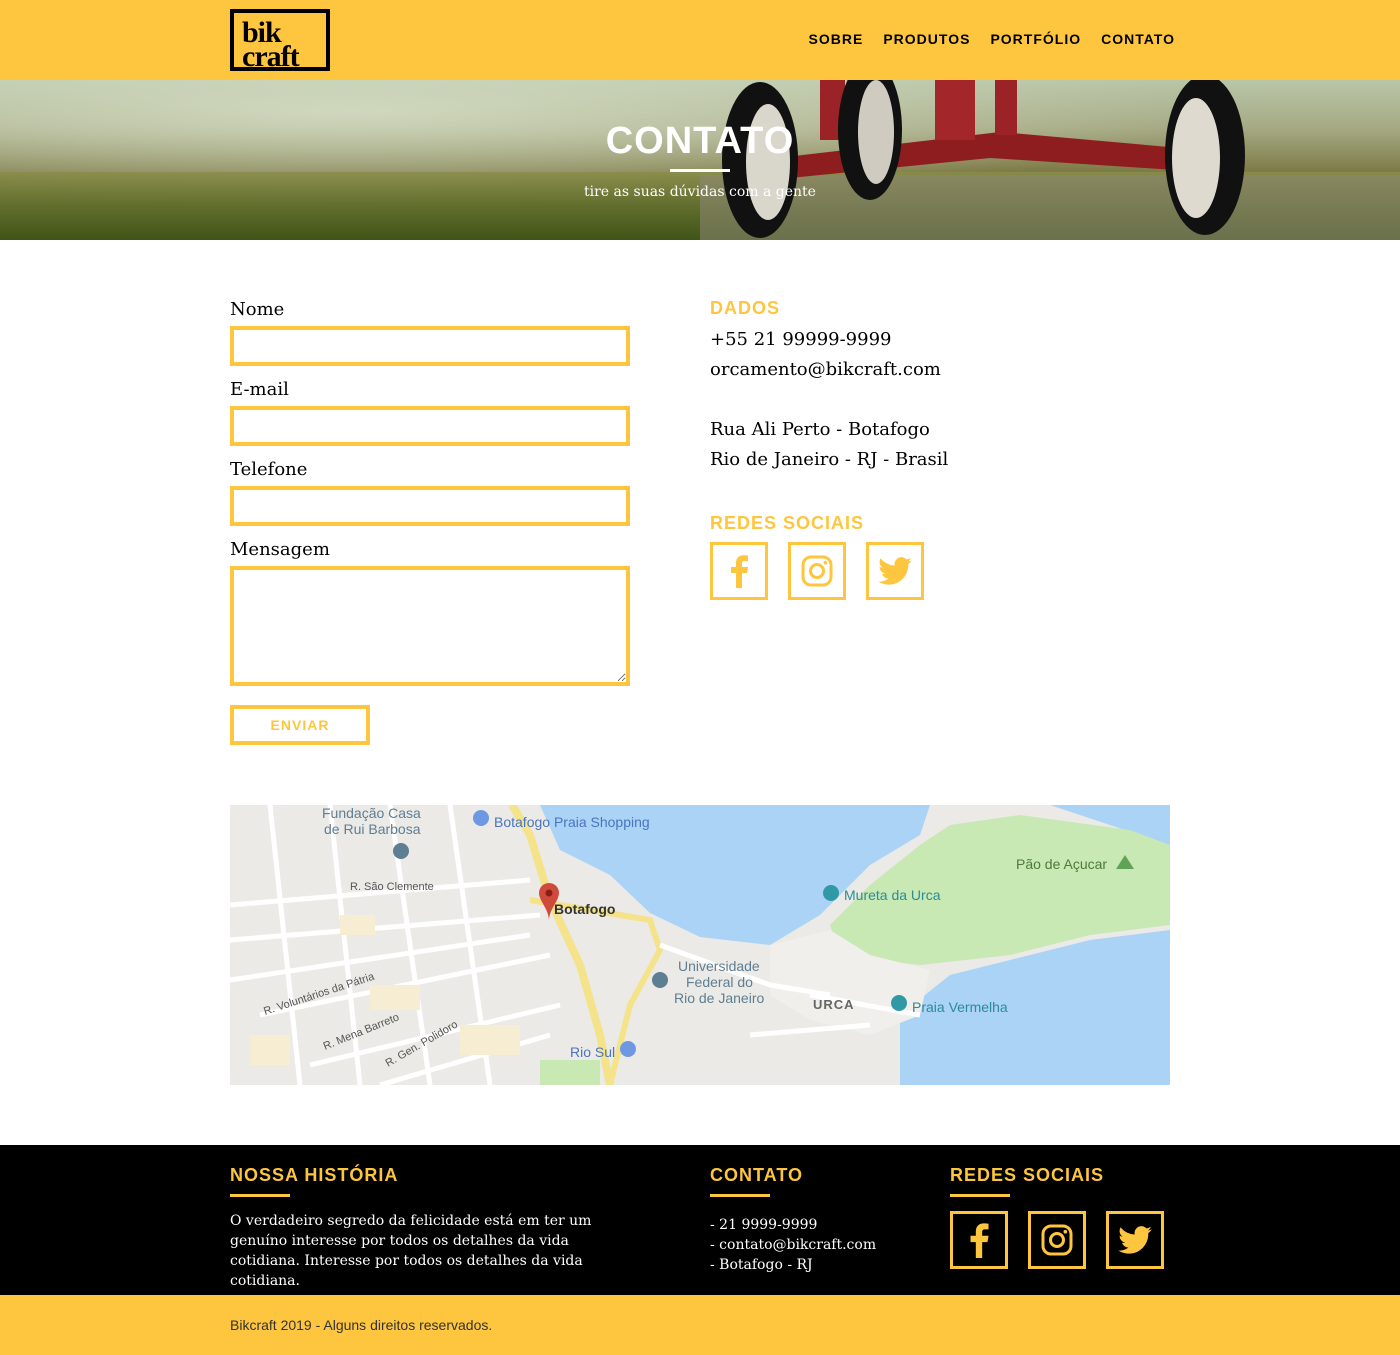 Image resolution: width=1400 pixels, height=1355 pixels. What do you see at coordinates (793, 1245) in the screenshot?
I see `footer-contact-email: - contato@bikcraft.com` at bounding box center [793, 1245].